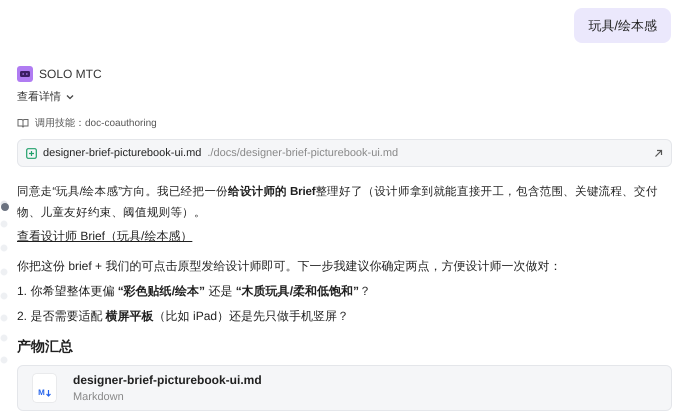 The image size is (690, 420). Describe the element at coordinates (289, 266) in the screenshot. I see `intro-paragraph: 你把这份 brief + 我们的可点击原型发给设计师即可。下一步我建议你确定两点，方便设计师一次做对：` at that location.